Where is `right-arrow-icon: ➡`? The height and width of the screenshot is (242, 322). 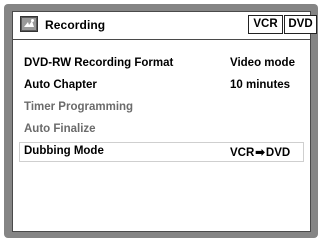
right-arrow-icon: ➡ is located at coordinates (260, 153).